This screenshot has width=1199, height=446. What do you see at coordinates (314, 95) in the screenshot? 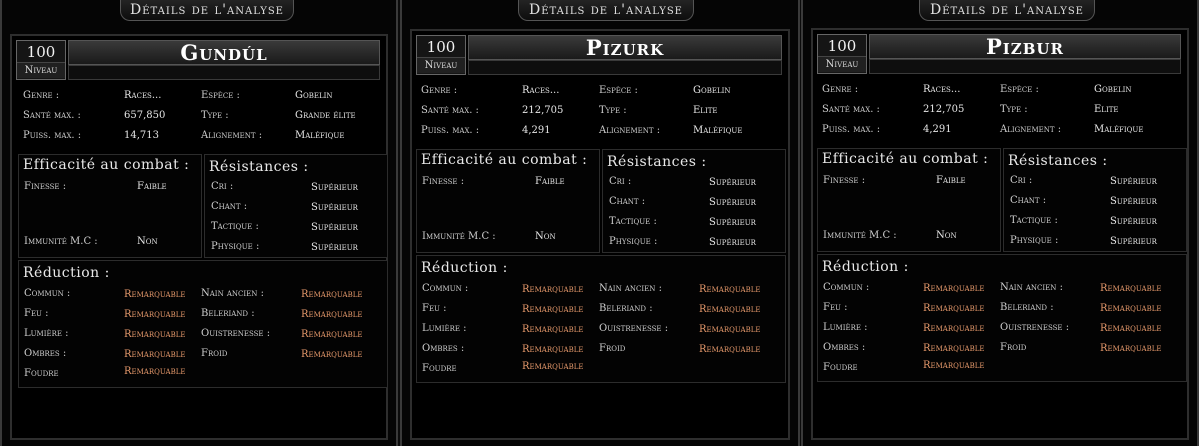
I see `espece-value: Gobelin` at bounding box center [314, 95].